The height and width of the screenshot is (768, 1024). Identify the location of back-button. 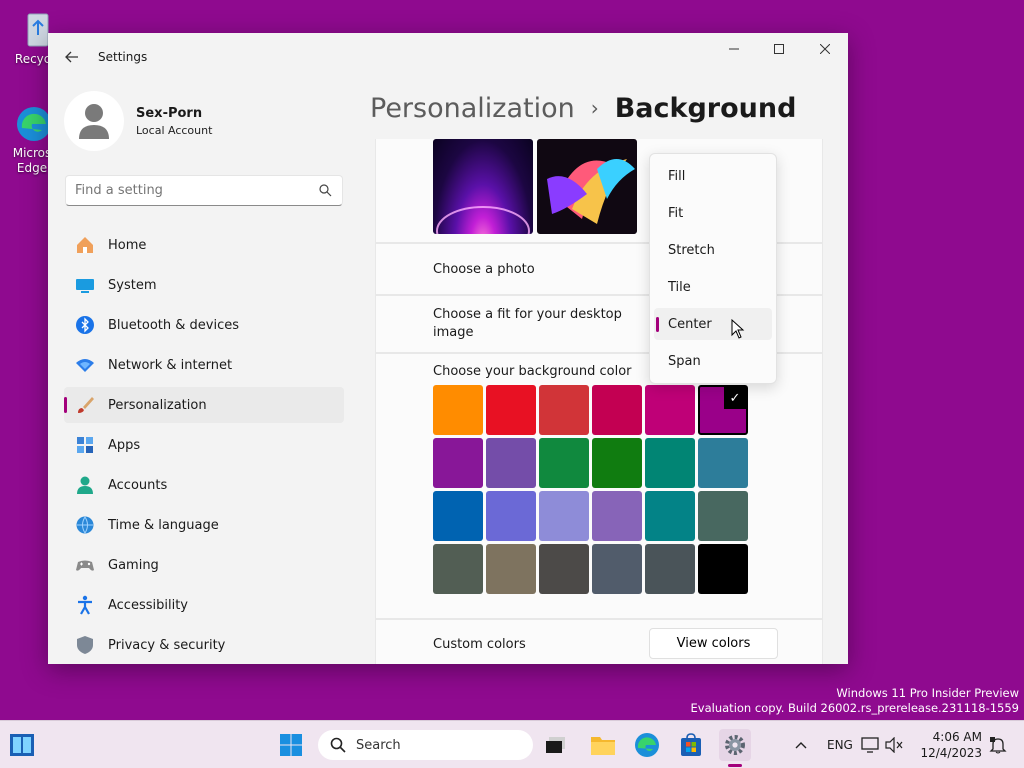
(72, 57).